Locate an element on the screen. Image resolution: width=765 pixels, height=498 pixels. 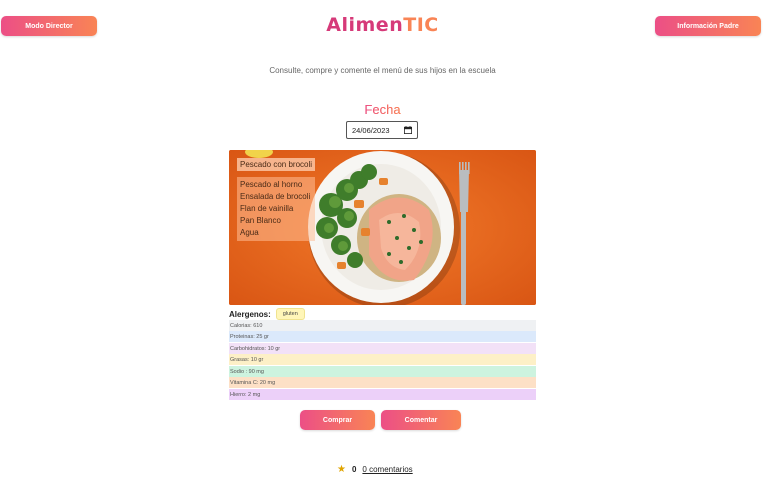
menu-item: Pescado al horno is located at coordinates (271, 184).